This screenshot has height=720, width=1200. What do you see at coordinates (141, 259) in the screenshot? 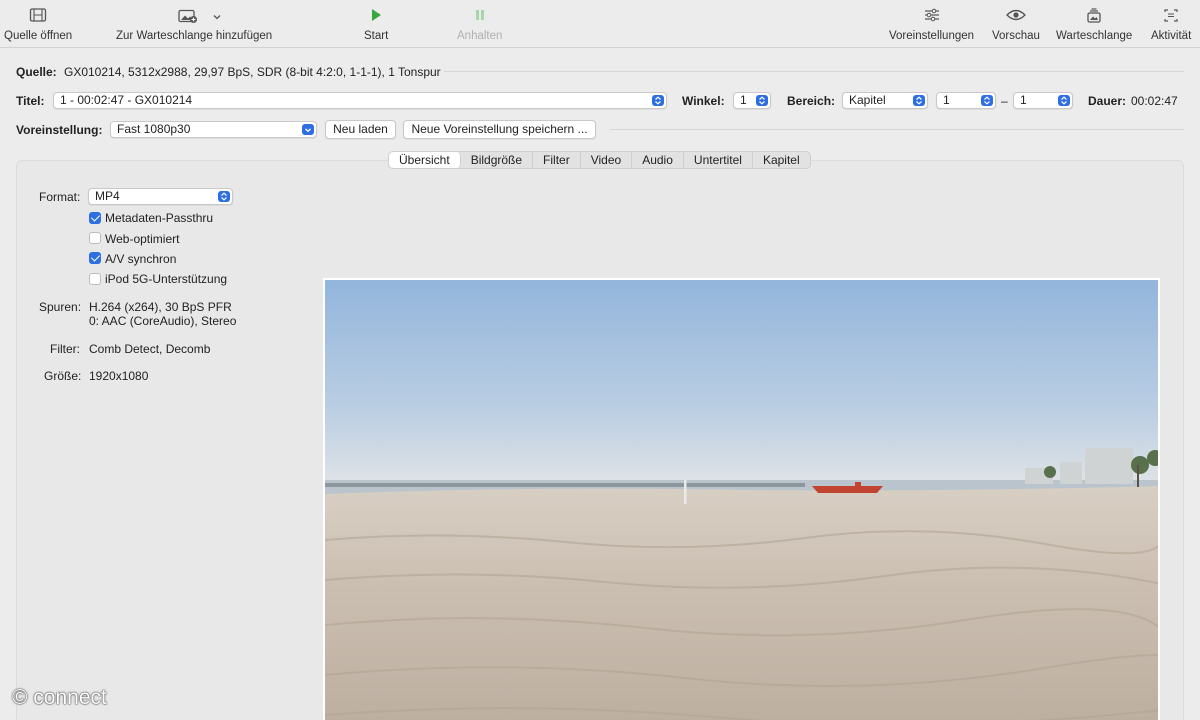
I see `av-sync-label: A/V synchron` at bounding box center [141, 259].